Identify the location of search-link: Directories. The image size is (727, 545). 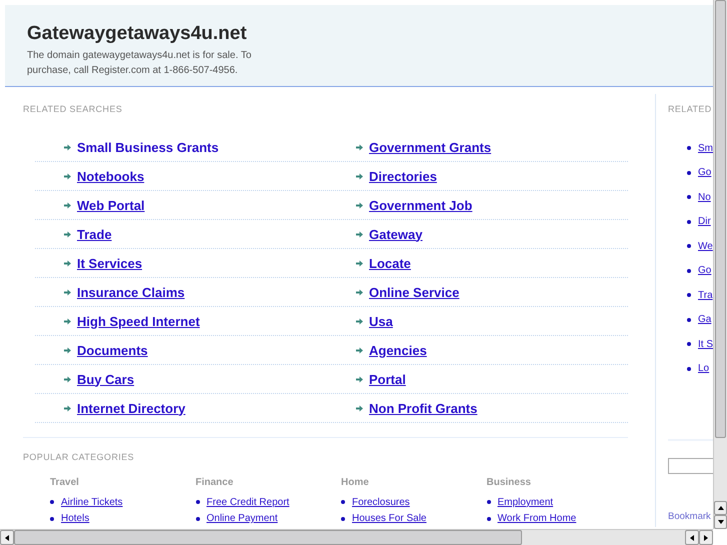
(403, 176).